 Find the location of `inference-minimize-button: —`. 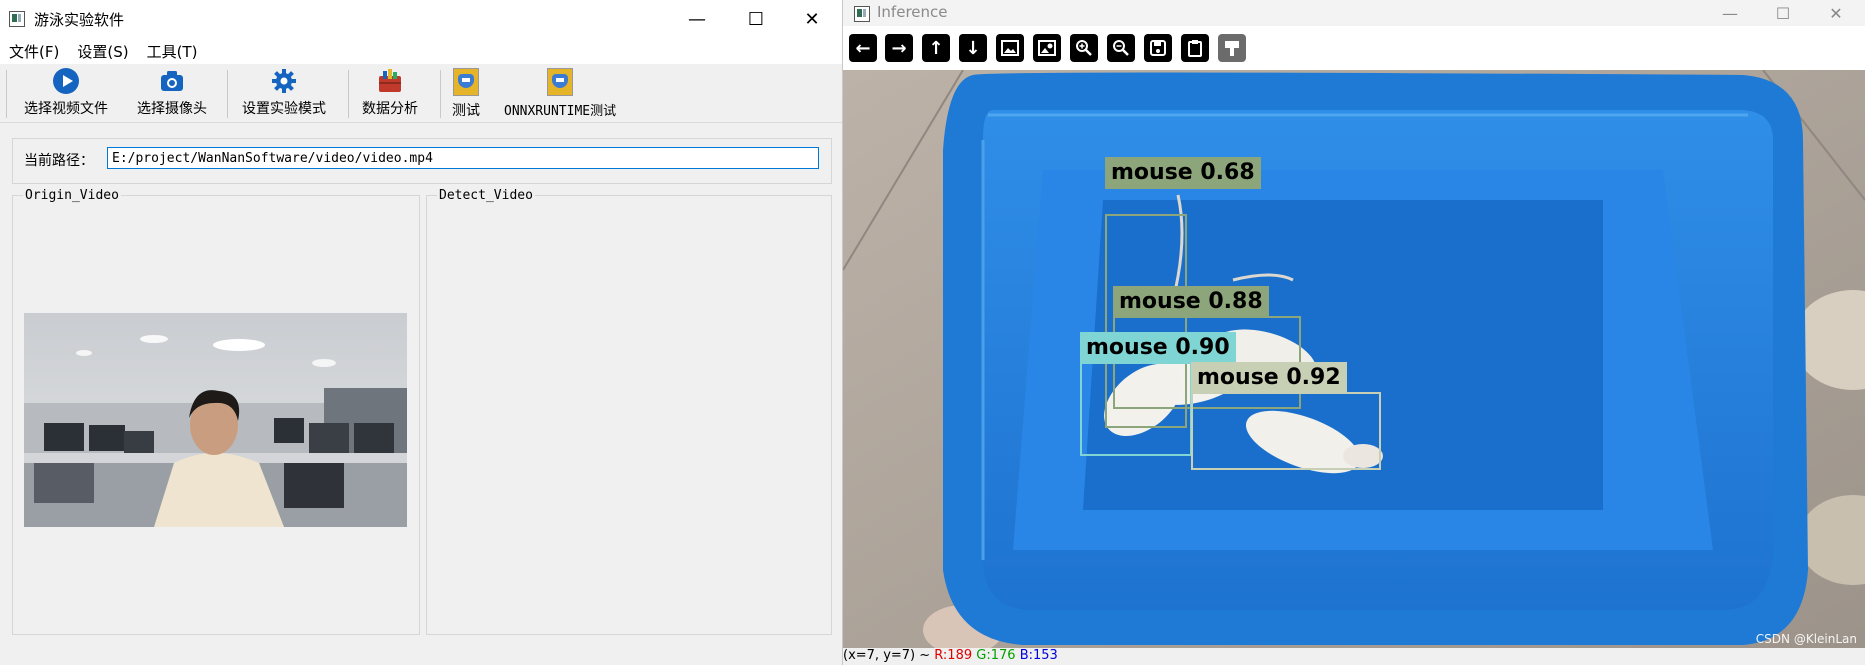

inference-minimize-button: — is located at coordinates (1730, 13).